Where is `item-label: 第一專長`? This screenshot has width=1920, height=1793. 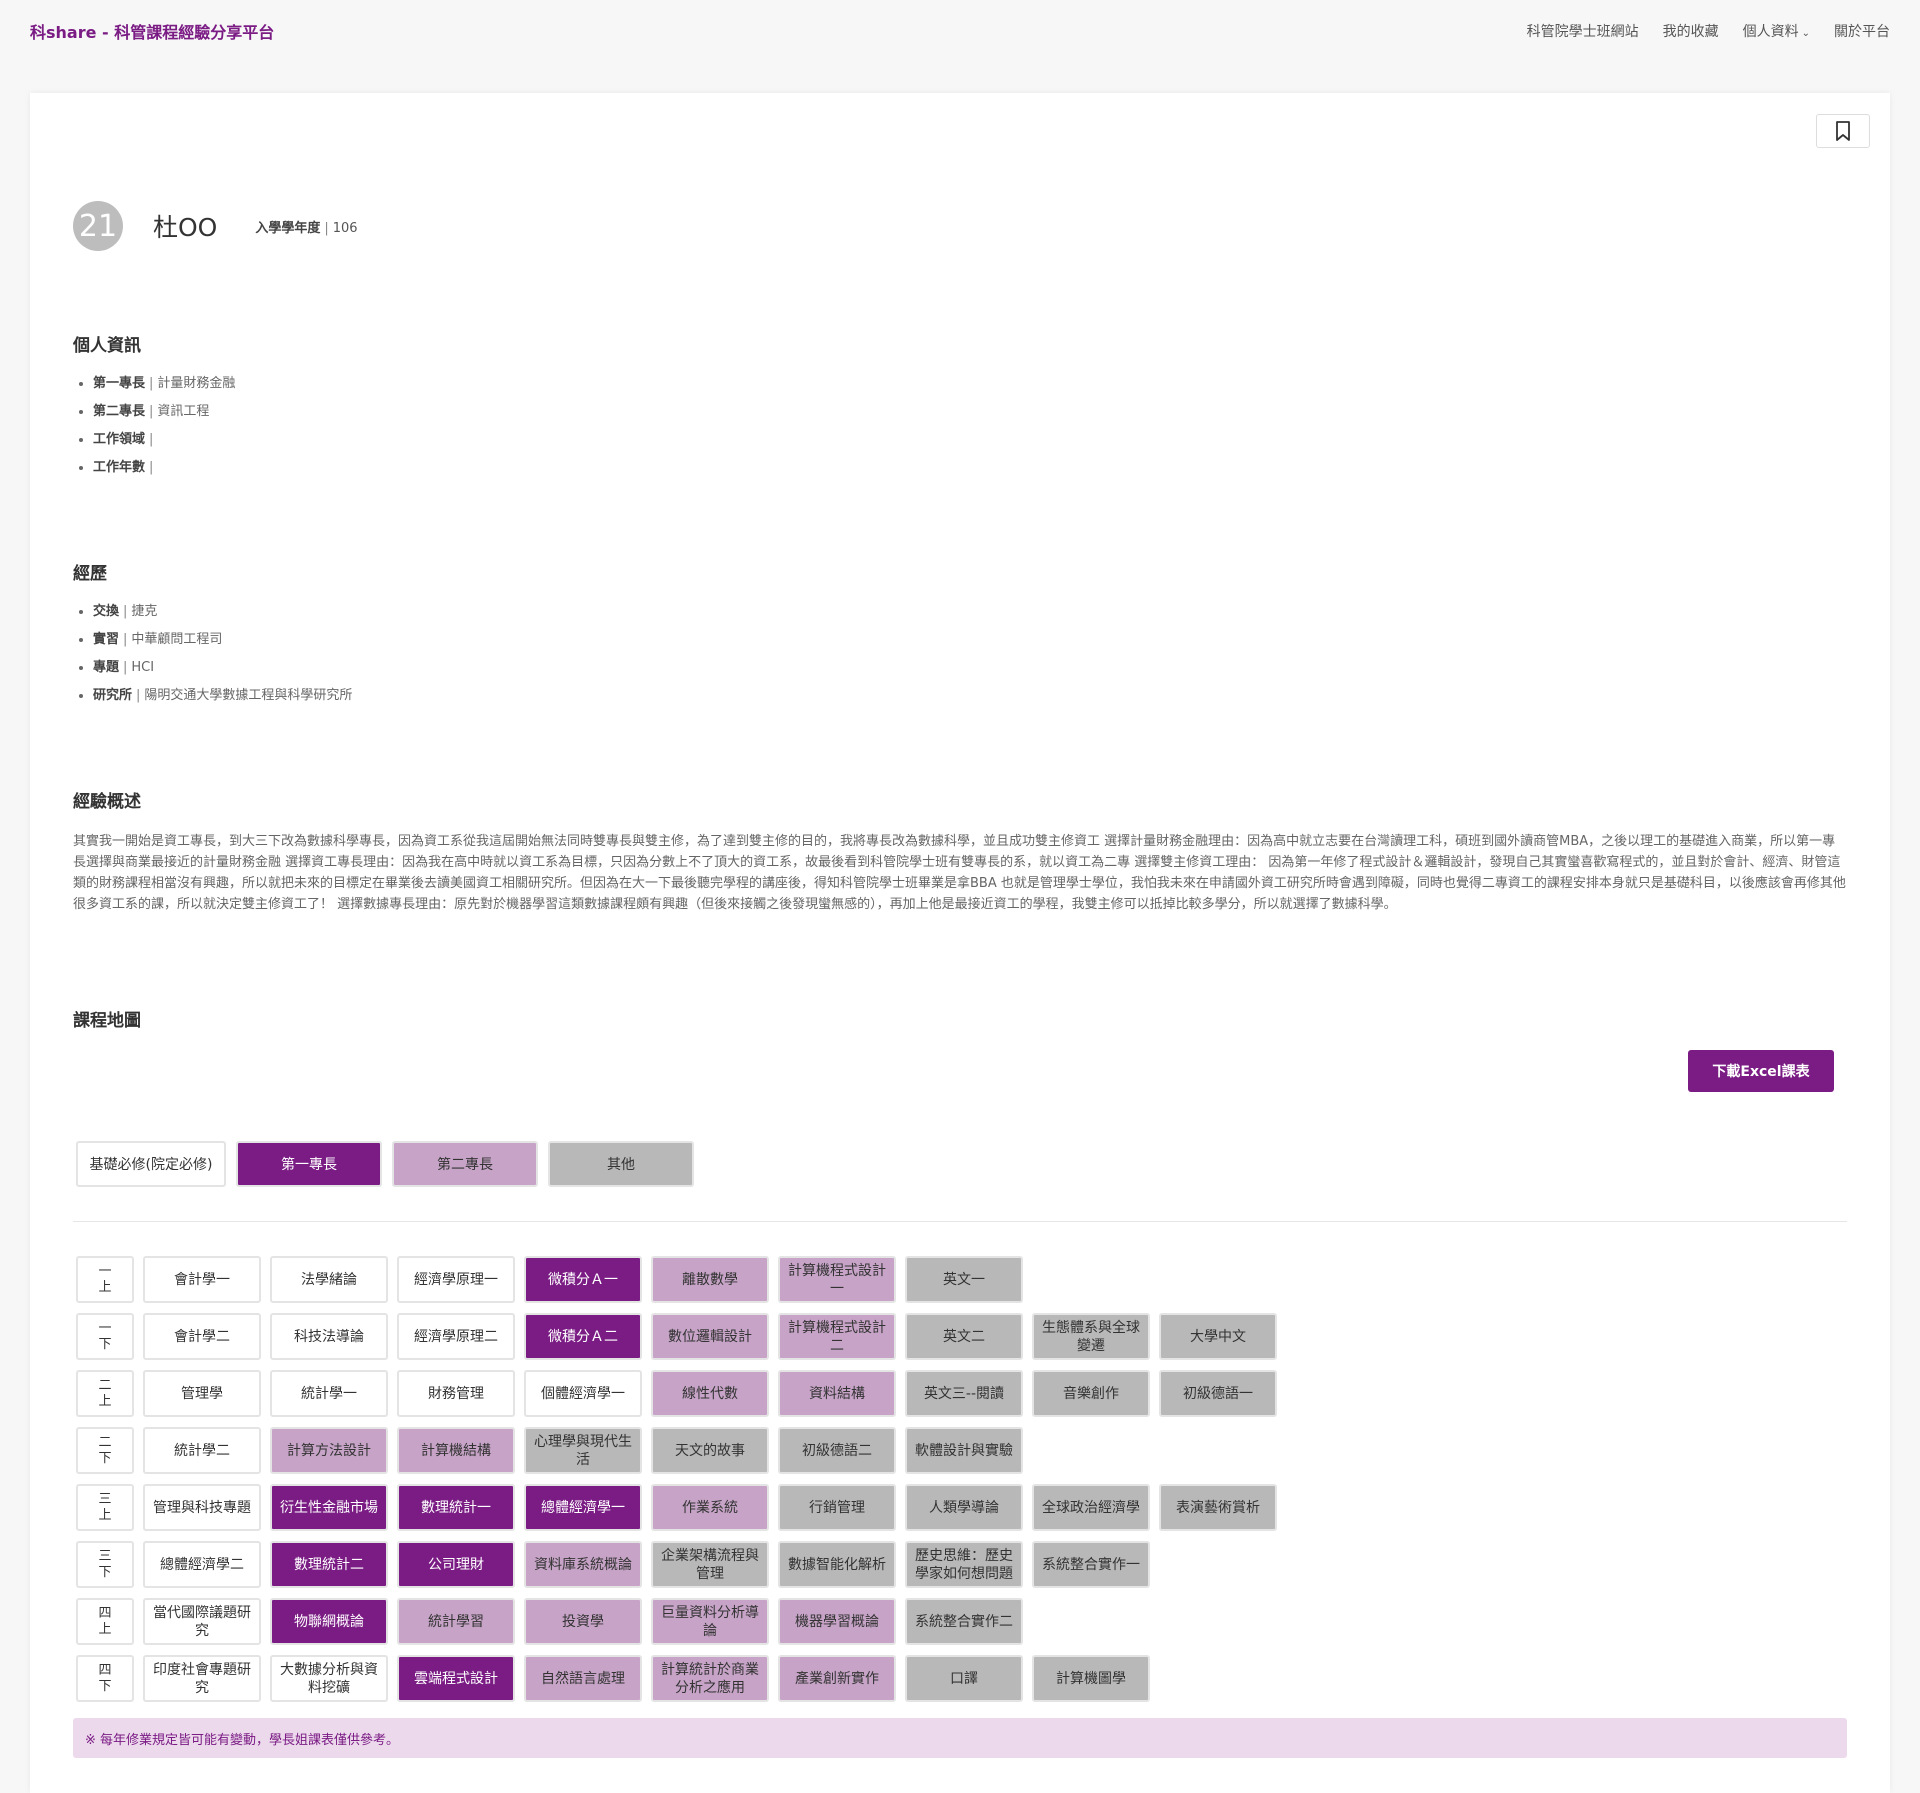 item-label: 第一專長 is located at coordinates (119, 383).